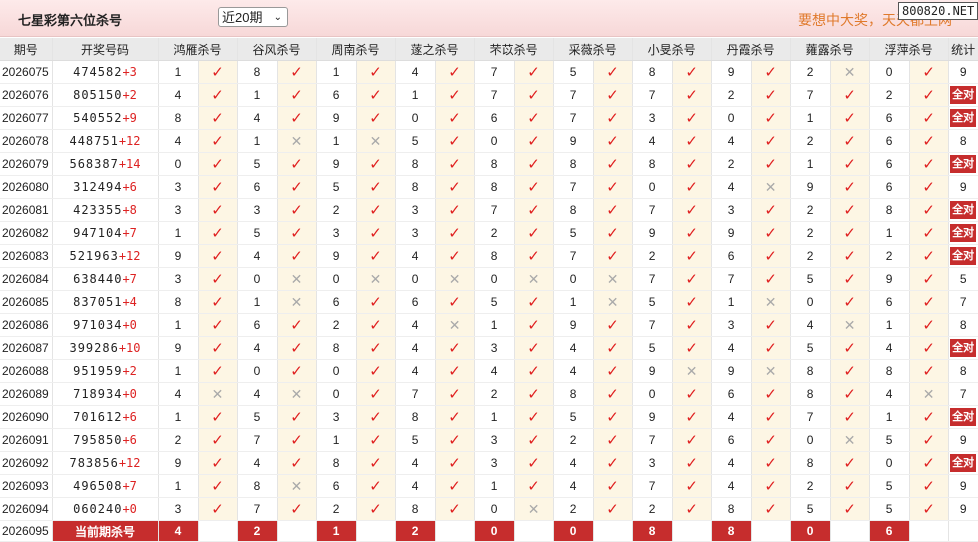 The image size is (978, 542). I want to click on stat-value: 7, so click(963, 394).